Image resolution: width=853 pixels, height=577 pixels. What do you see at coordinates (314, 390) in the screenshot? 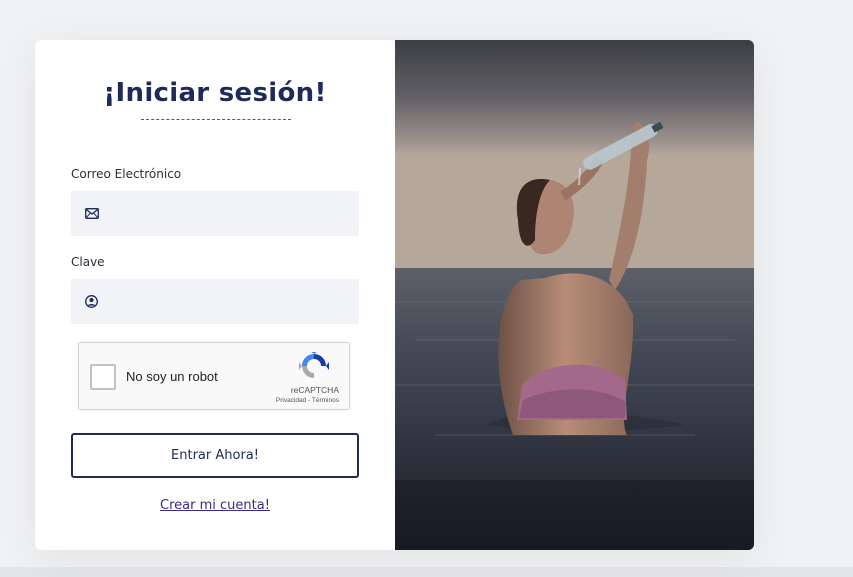
I see `recaptcha-brand: reCAPTCHA` at bounding box center [314, 390].